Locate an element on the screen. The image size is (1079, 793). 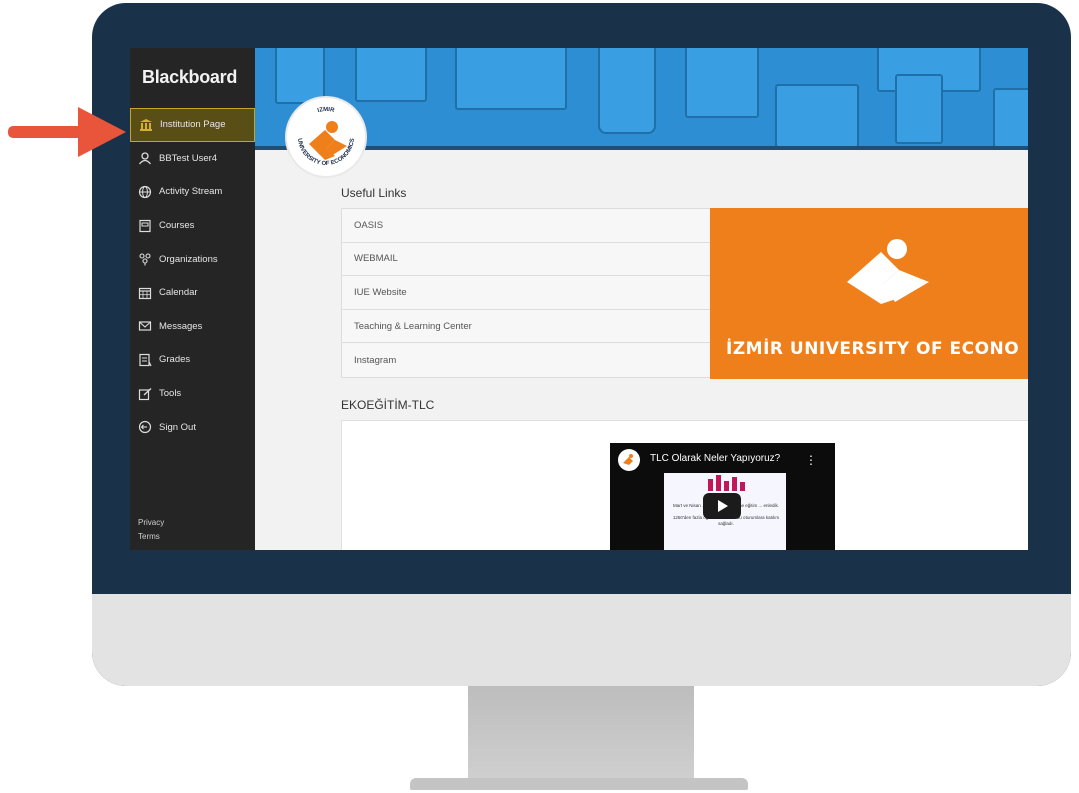
sidebar-item-organizations: Organizations is located at coordinates (192, 259).